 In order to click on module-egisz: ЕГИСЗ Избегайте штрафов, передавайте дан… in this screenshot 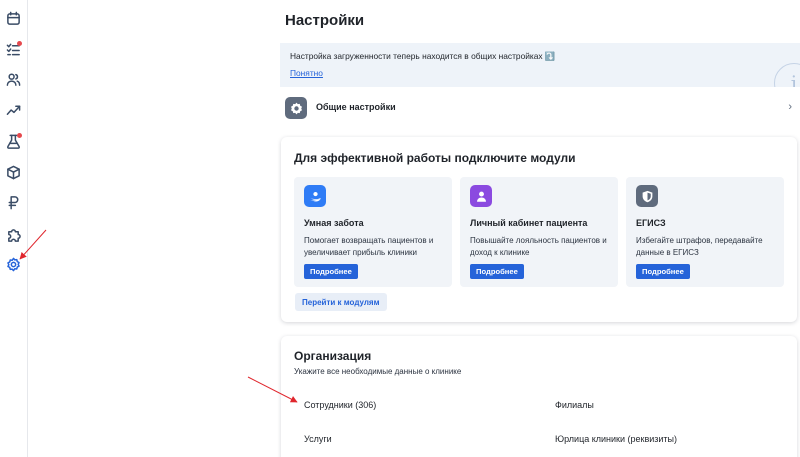, I will do `click(705, 232)`.